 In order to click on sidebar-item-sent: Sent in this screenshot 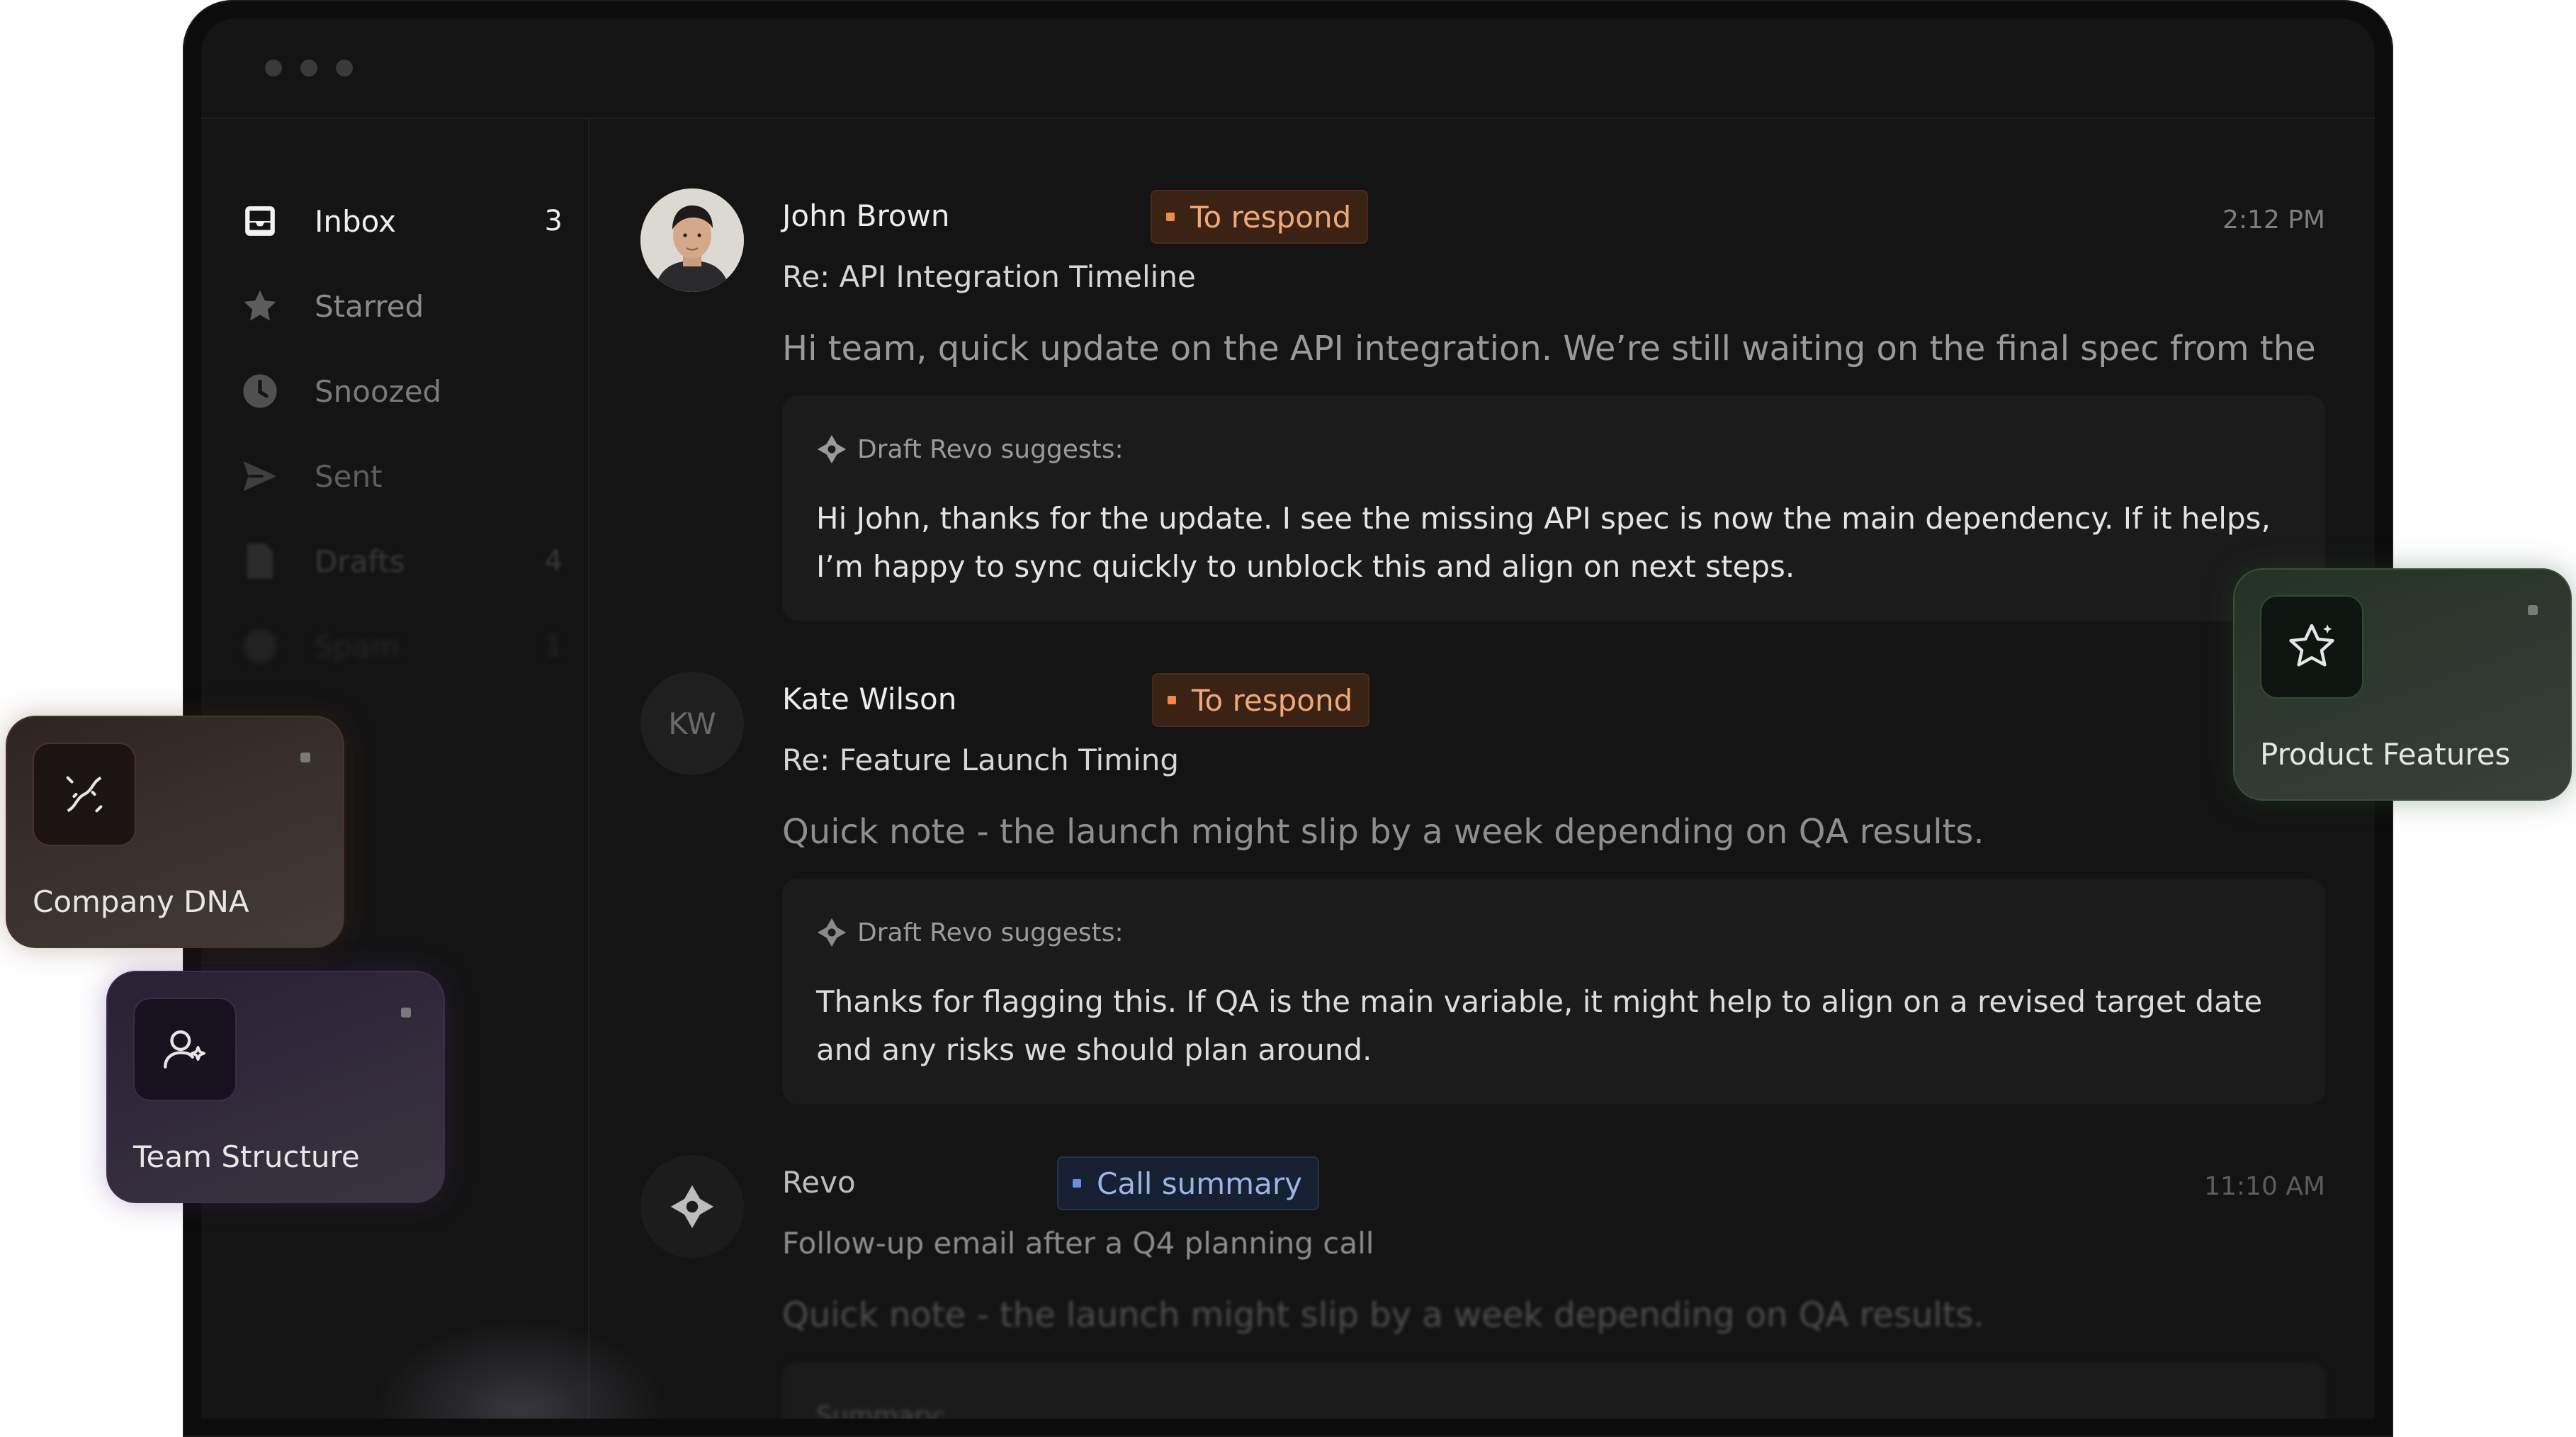, I will do `click(401, 477)`.